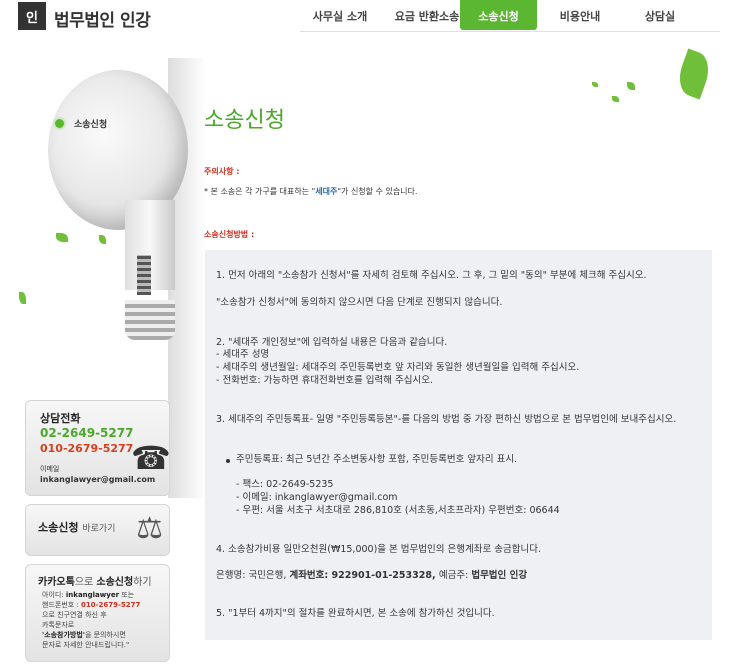 This screenshot has width=743, height=666. I want to click on step-2-line-4: - 전화번호: 가능하면 휴대전화번호를 입력해 주십시오., so click(325, 380).